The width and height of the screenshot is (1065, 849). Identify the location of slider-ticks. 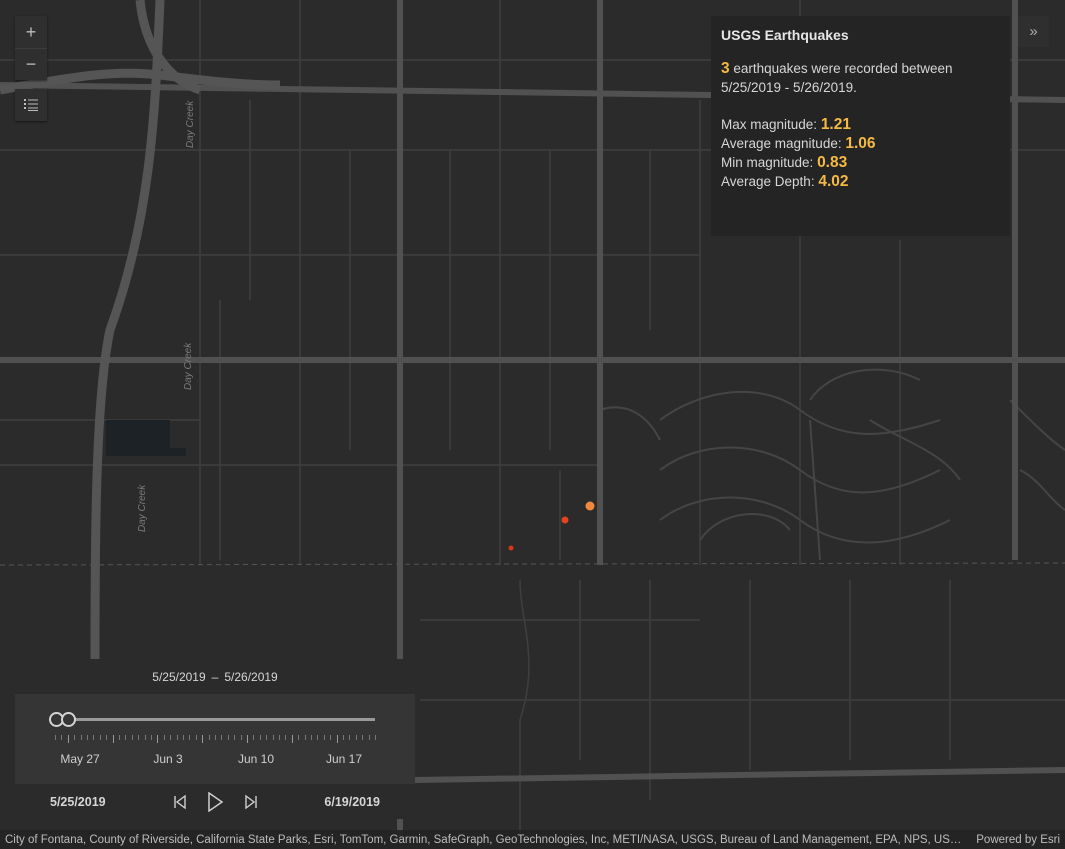
(215, 739).